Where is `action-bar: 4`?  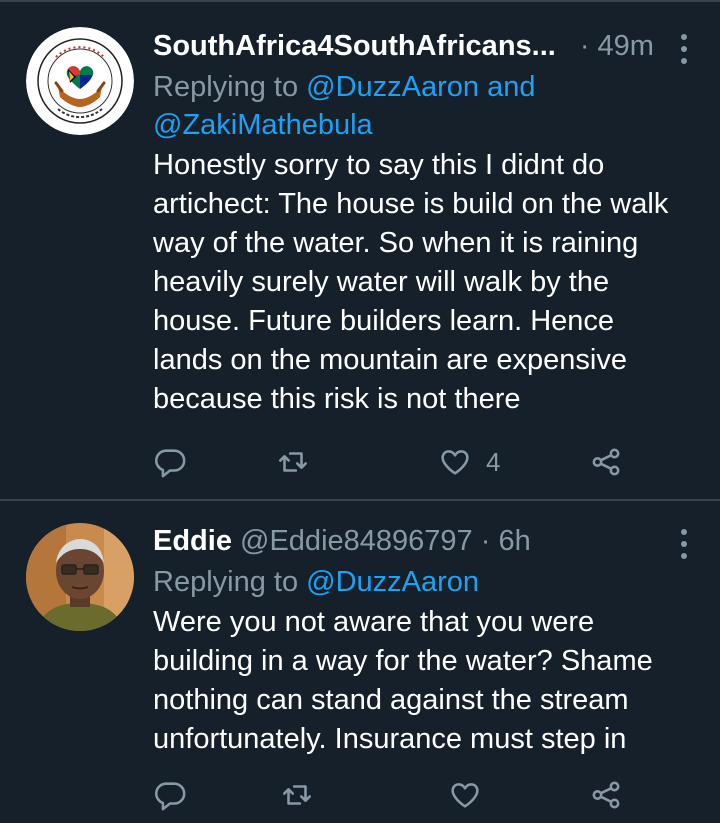
action-bar: 4 is located at coordinates (388, 462).